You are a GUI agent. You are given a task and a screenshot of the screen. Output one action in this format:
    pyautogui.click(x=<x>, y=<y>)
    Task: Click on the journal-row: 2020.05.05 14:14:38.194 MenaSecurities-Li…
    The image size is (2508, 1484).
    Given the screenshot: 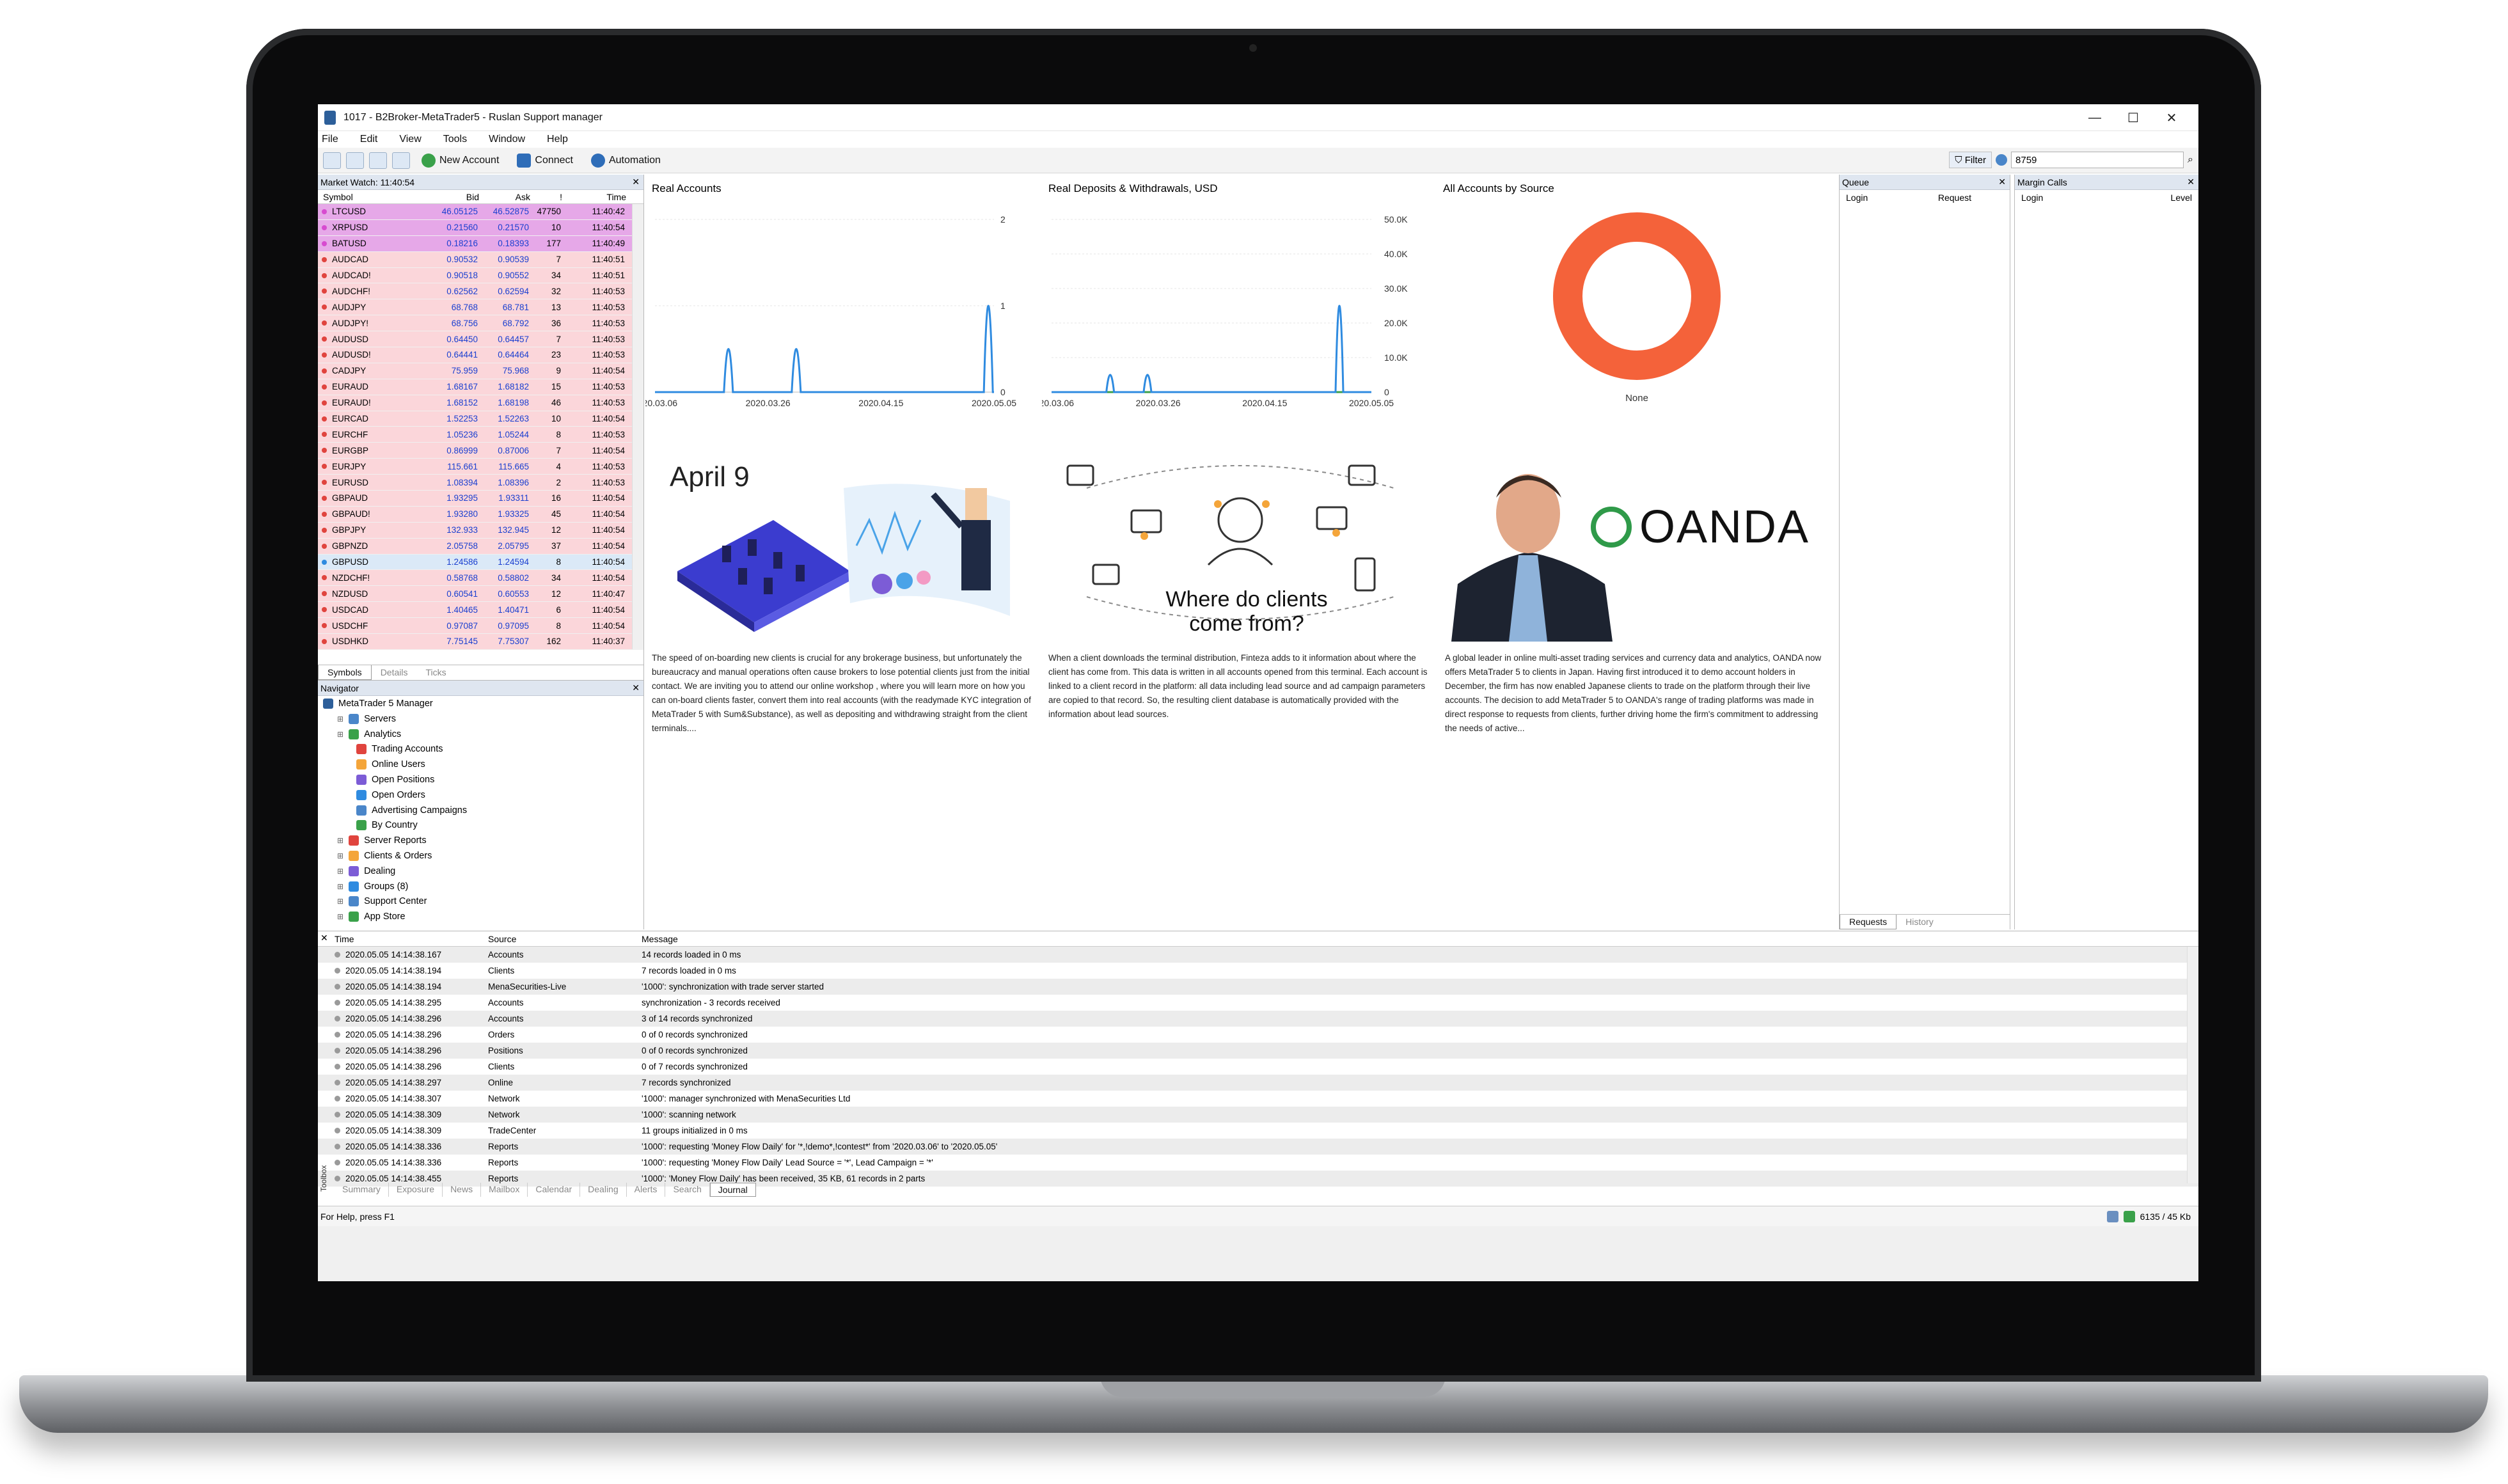 What is the action you would take?
    pyautogui.click(x=1258, y=987)
    